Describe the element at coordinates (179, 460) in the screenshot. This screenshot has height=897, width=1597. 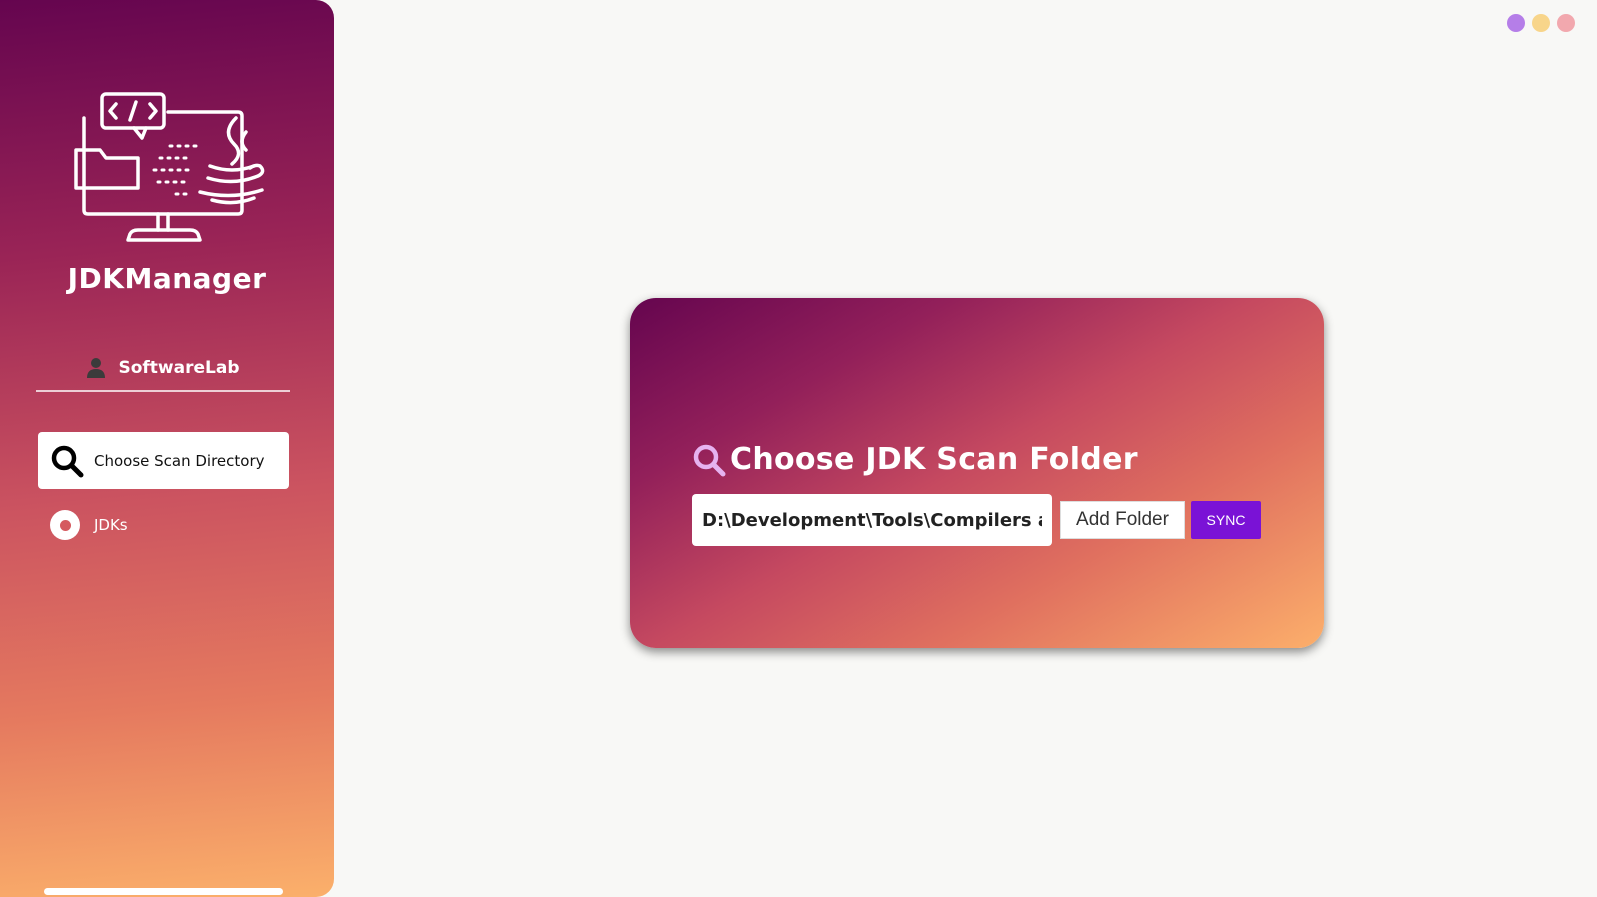
I see `sidebar-item-label: Choose Scan Directory` at that location.